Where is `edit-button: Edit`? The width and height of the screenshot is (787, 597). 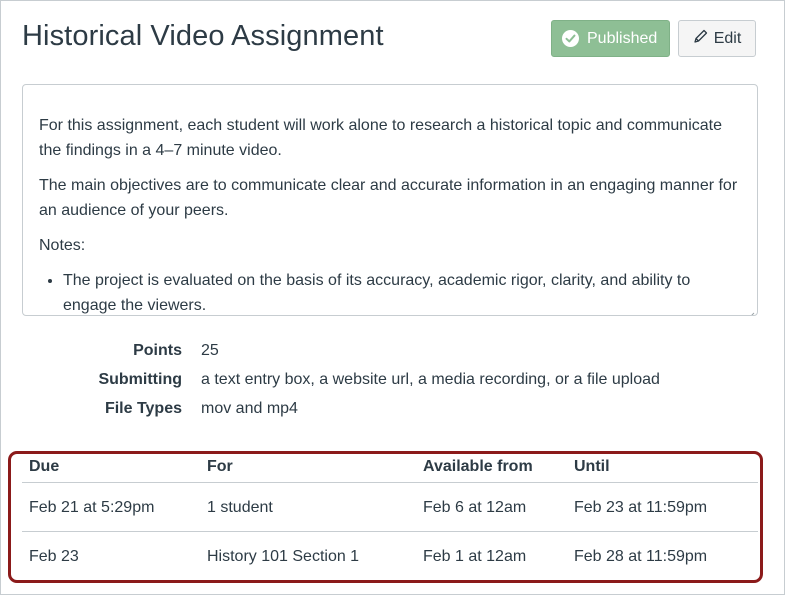
edit-button: Edit is located at coordinates (717, 38).